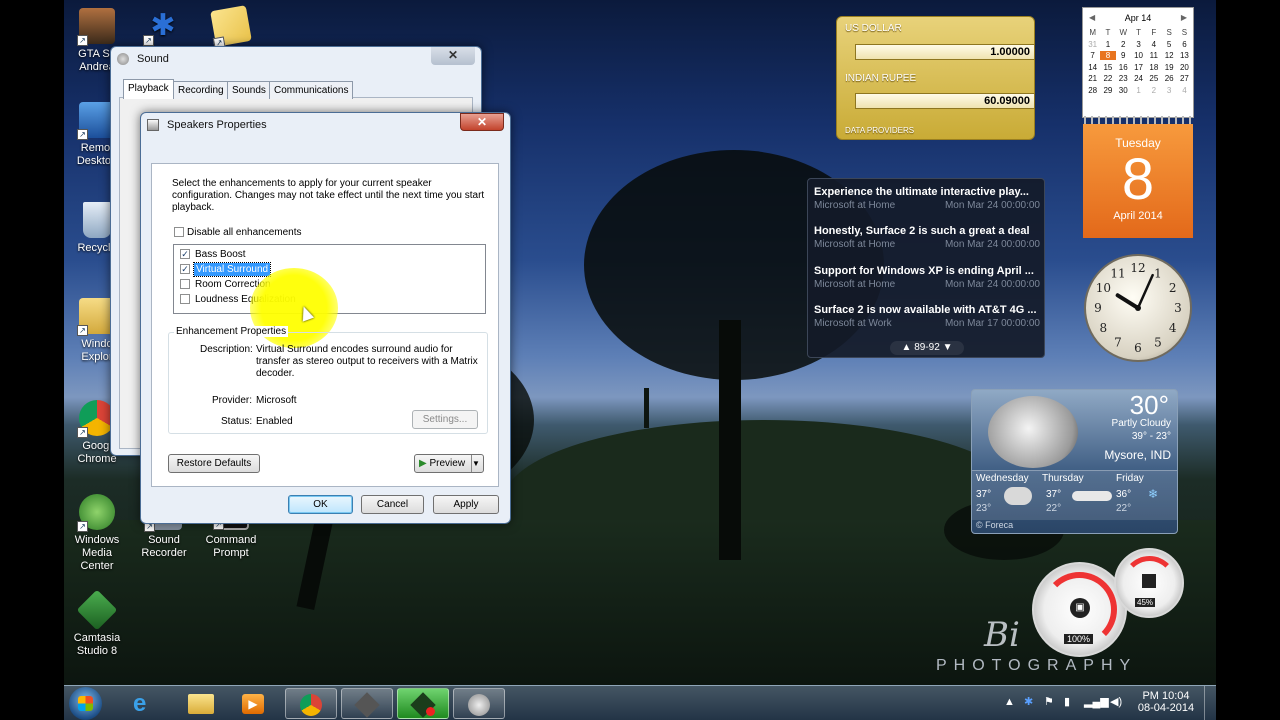 This screenshot has height=720, width=1280. Describe the element at coordinates (1108, 56) in the screenshot. I see `calendar-day: 8` at that location.